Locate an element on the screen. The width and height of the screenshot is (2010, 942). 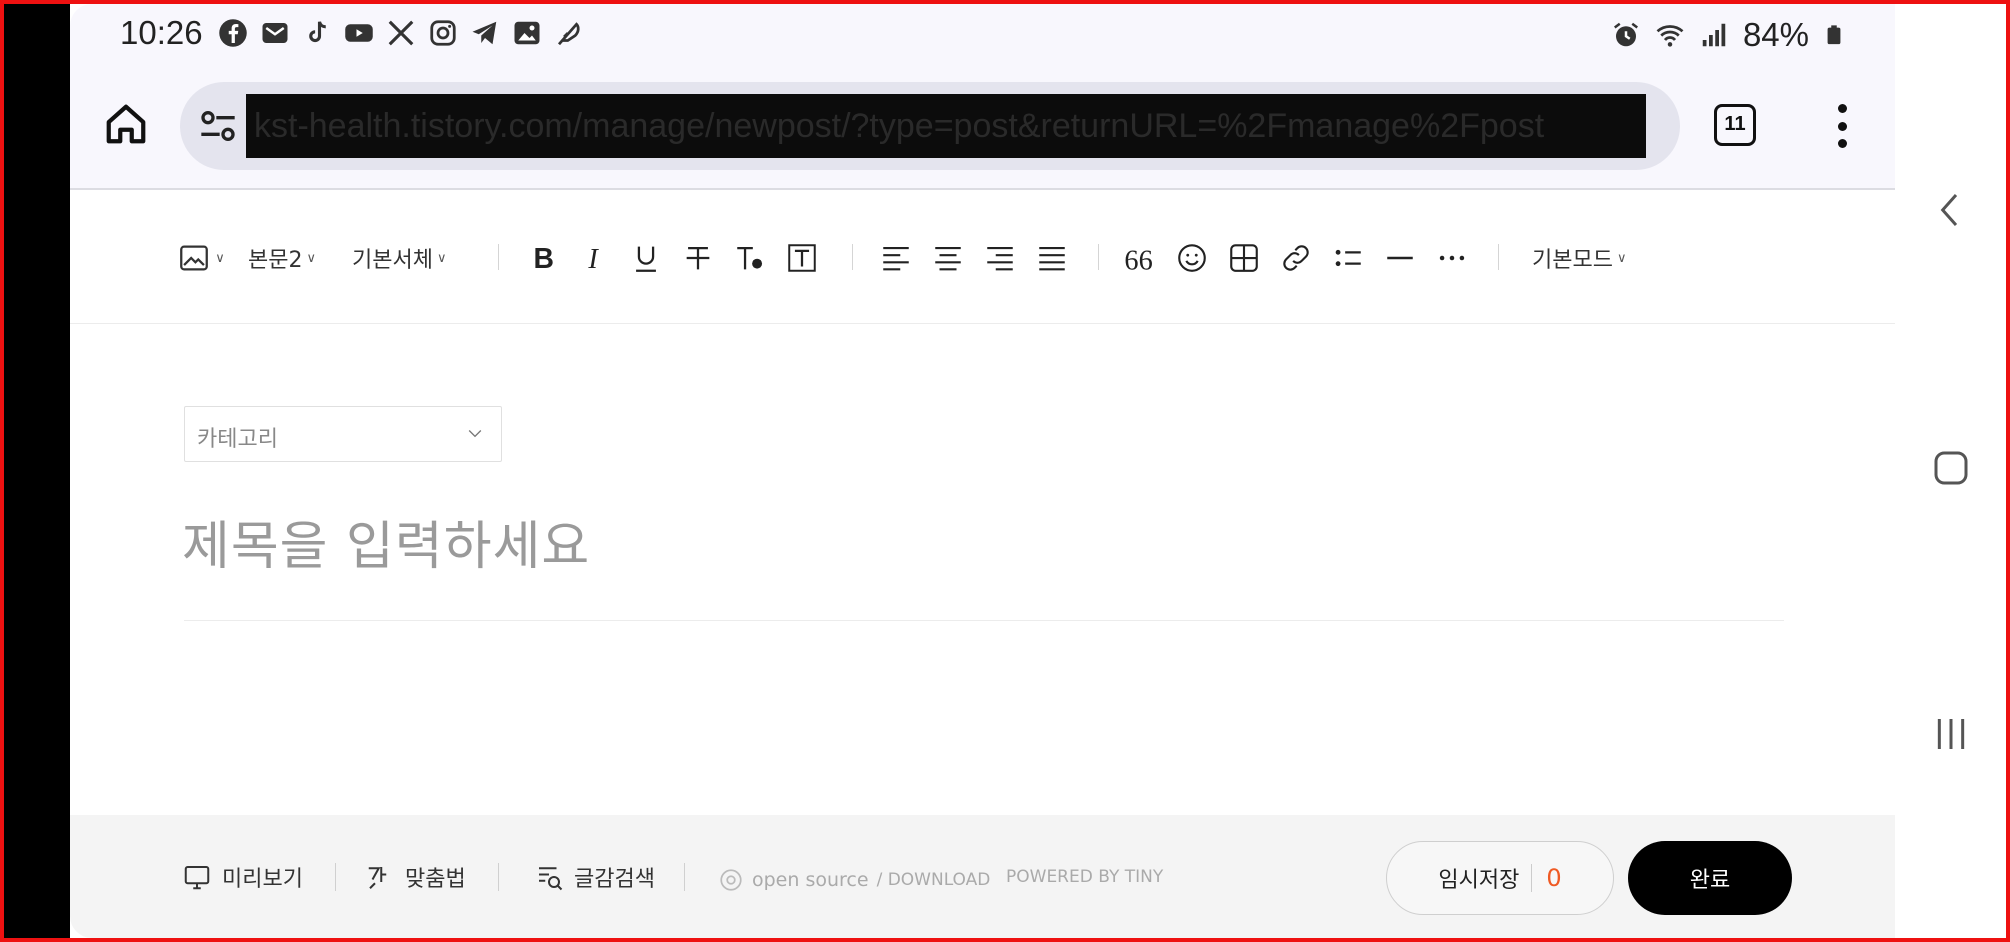
left-bezel is located at coordinates (37, 471).